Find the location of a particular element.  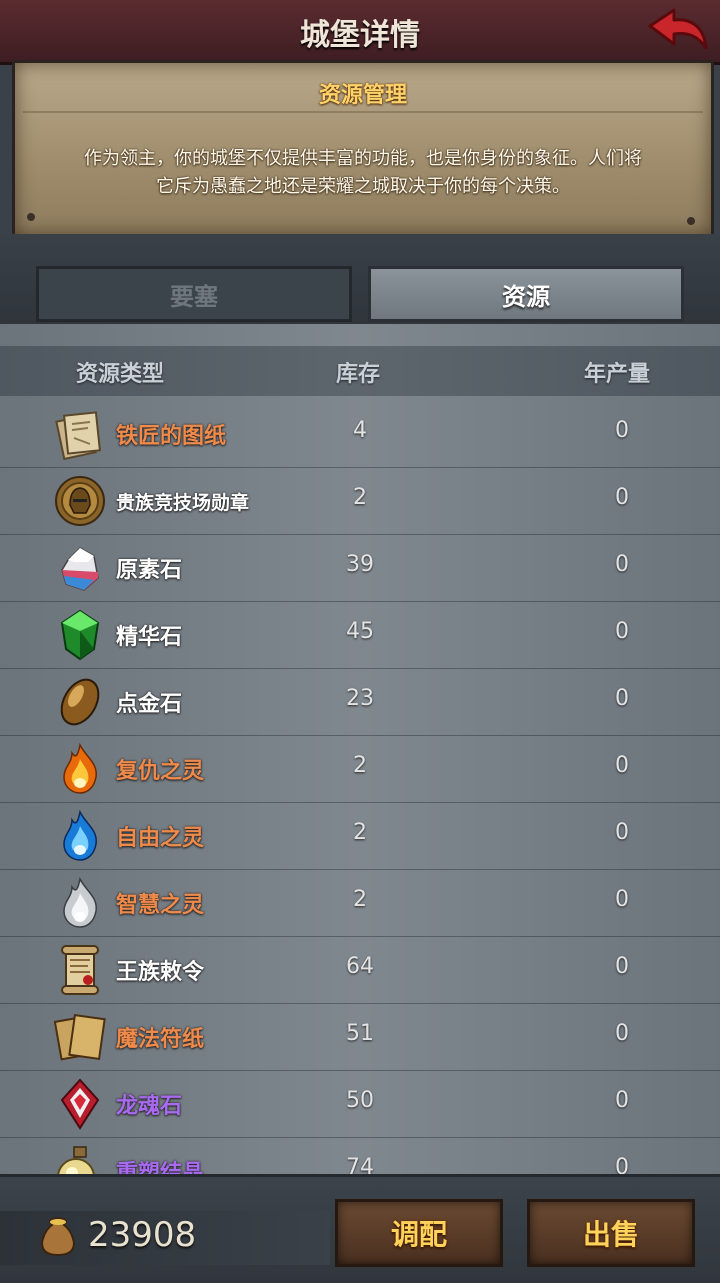

header-bar: 城堡详情 is located at coordinates (360, 32).